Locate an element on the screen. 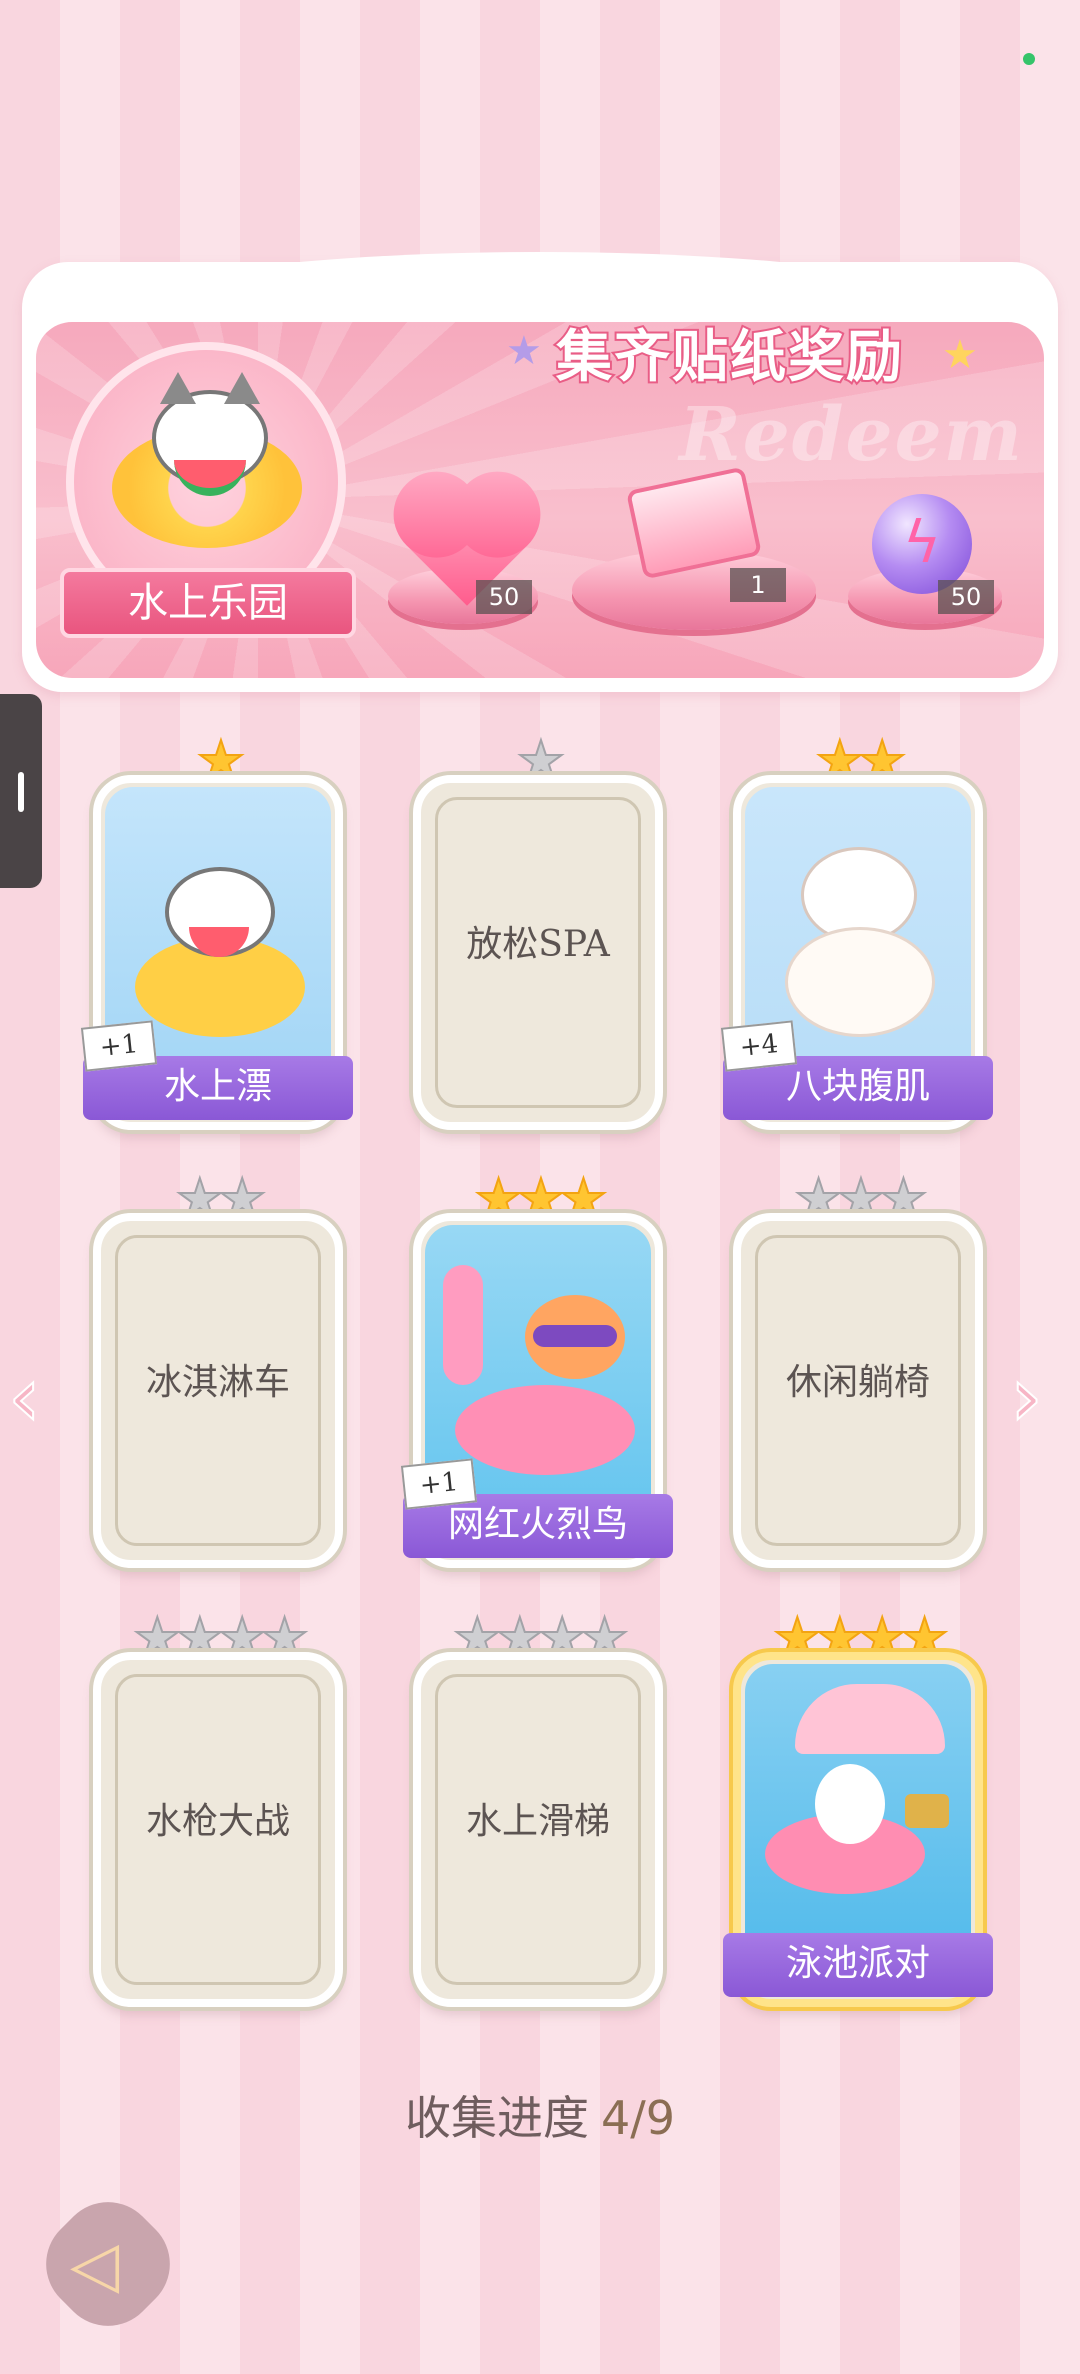  sticker-card: ★ 放松SPA is located at coordinates (538, 929).